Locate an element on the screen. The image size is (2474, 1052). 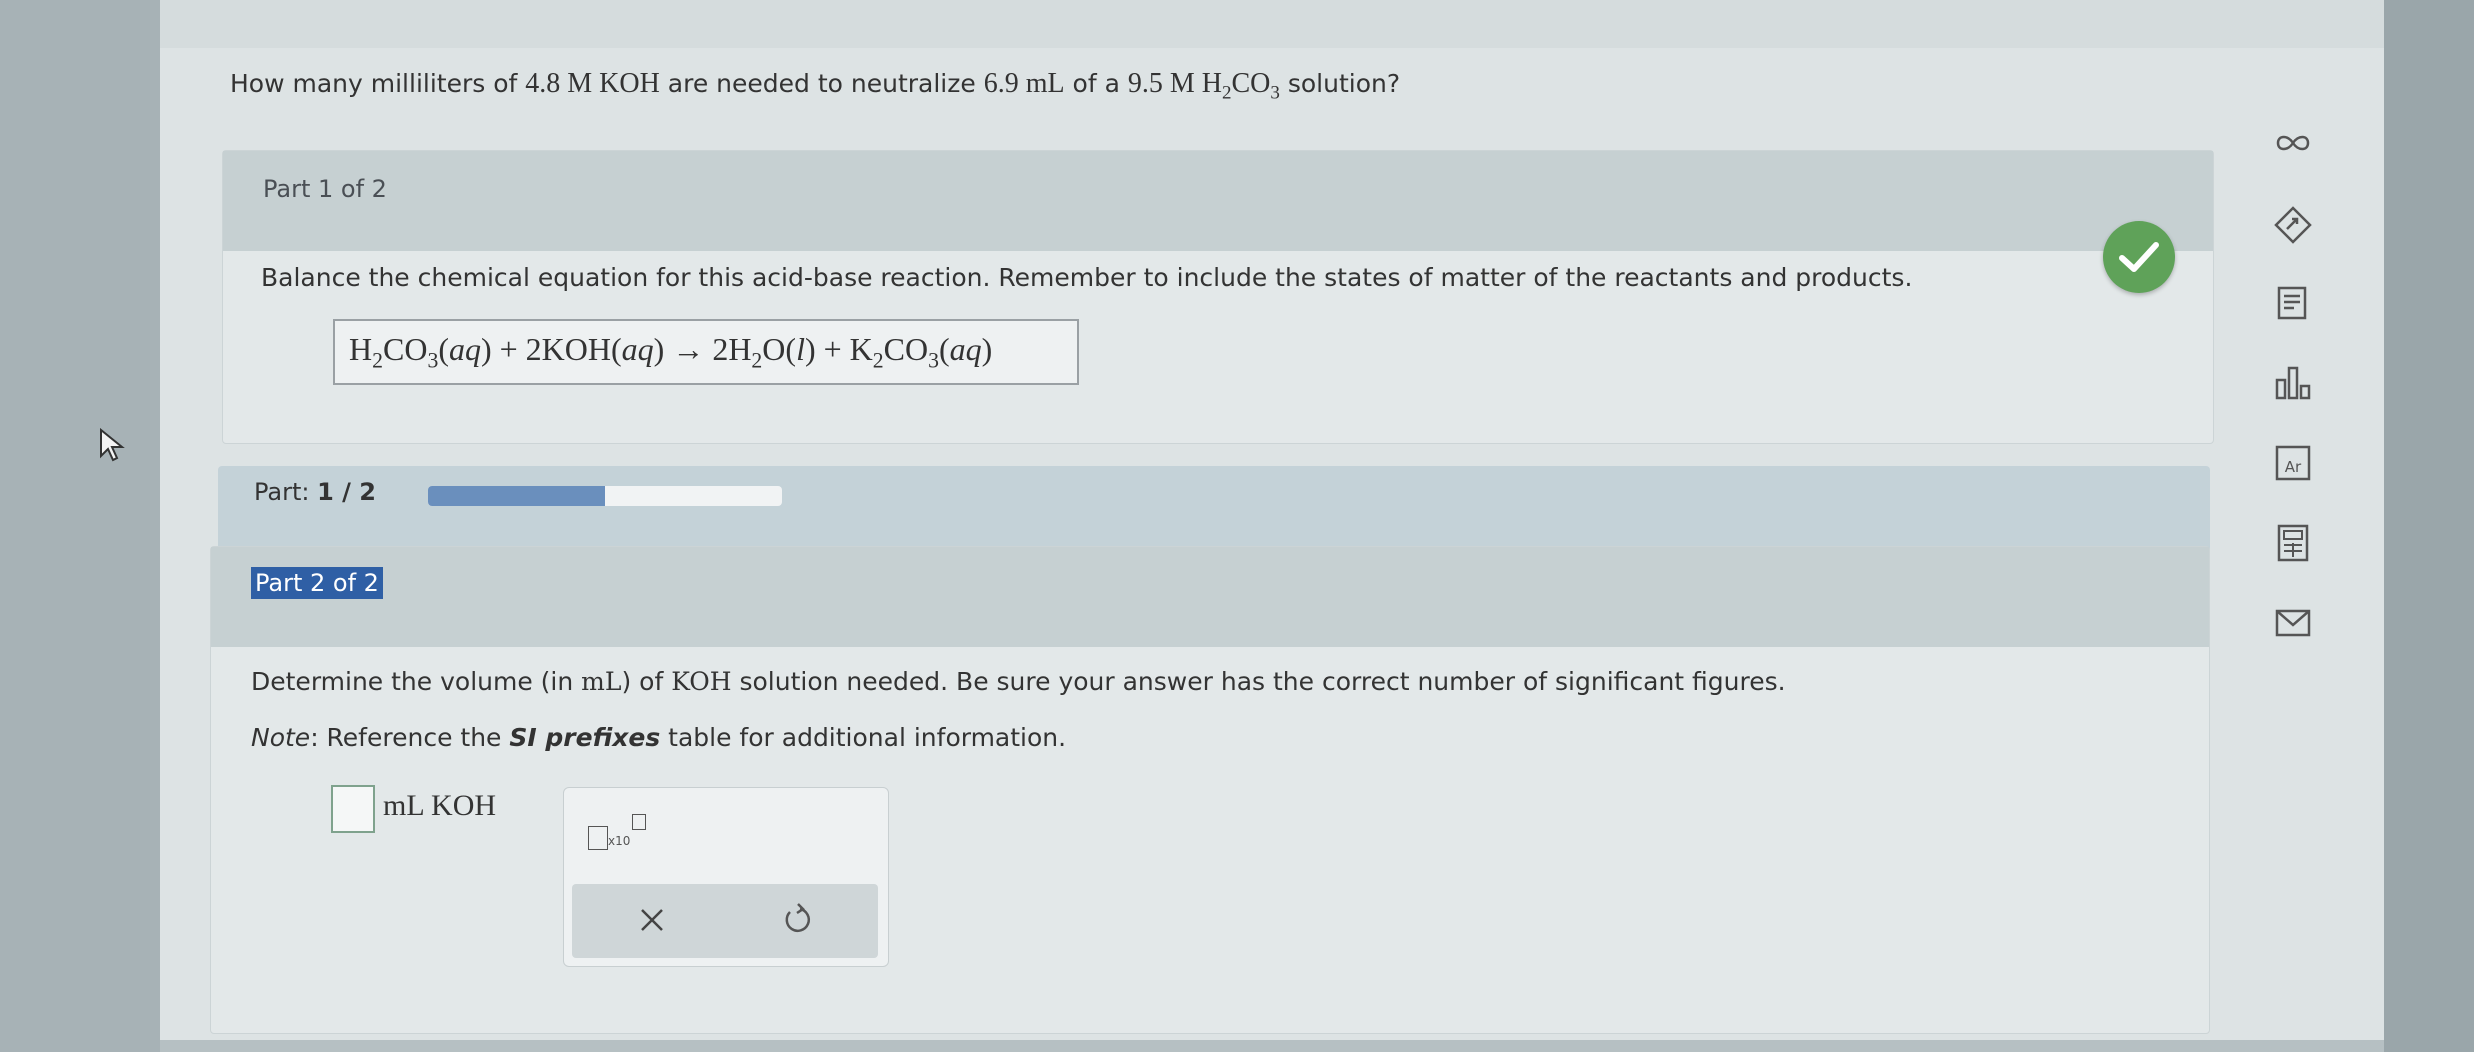
calculator-icon is located at coordinates (2293, 543).